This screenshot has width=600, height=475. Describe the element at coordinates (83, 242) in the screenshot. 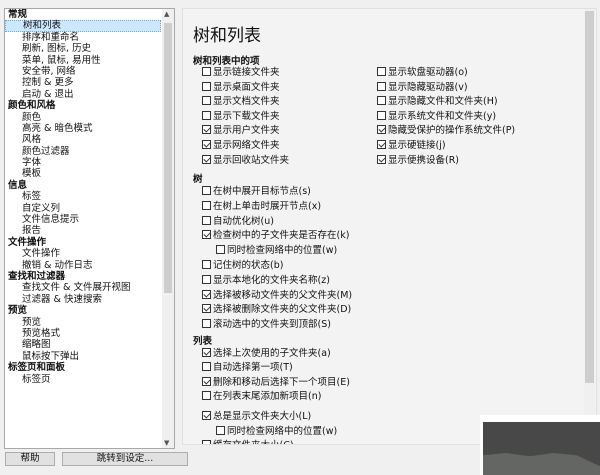

I see `tree-category: 文件操作` at that location.